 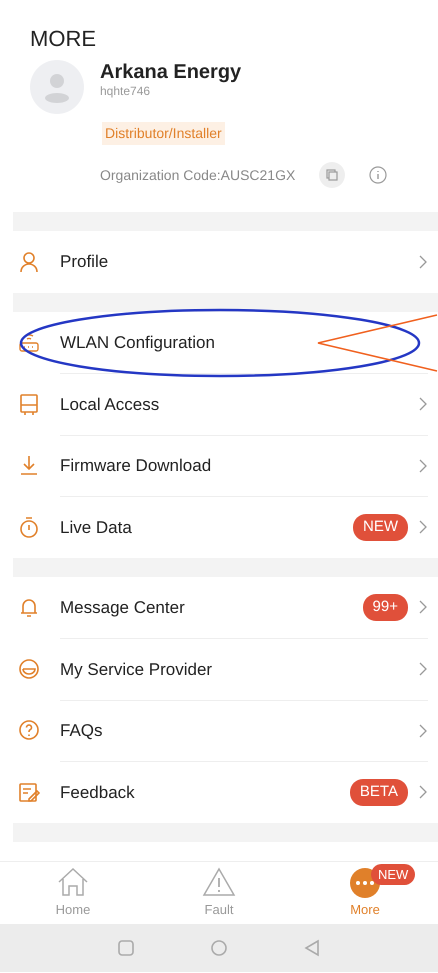 What do you see at coordinates (29, 465) in the screenshot?
I see `download-icon` at bounding box center [29, 465].